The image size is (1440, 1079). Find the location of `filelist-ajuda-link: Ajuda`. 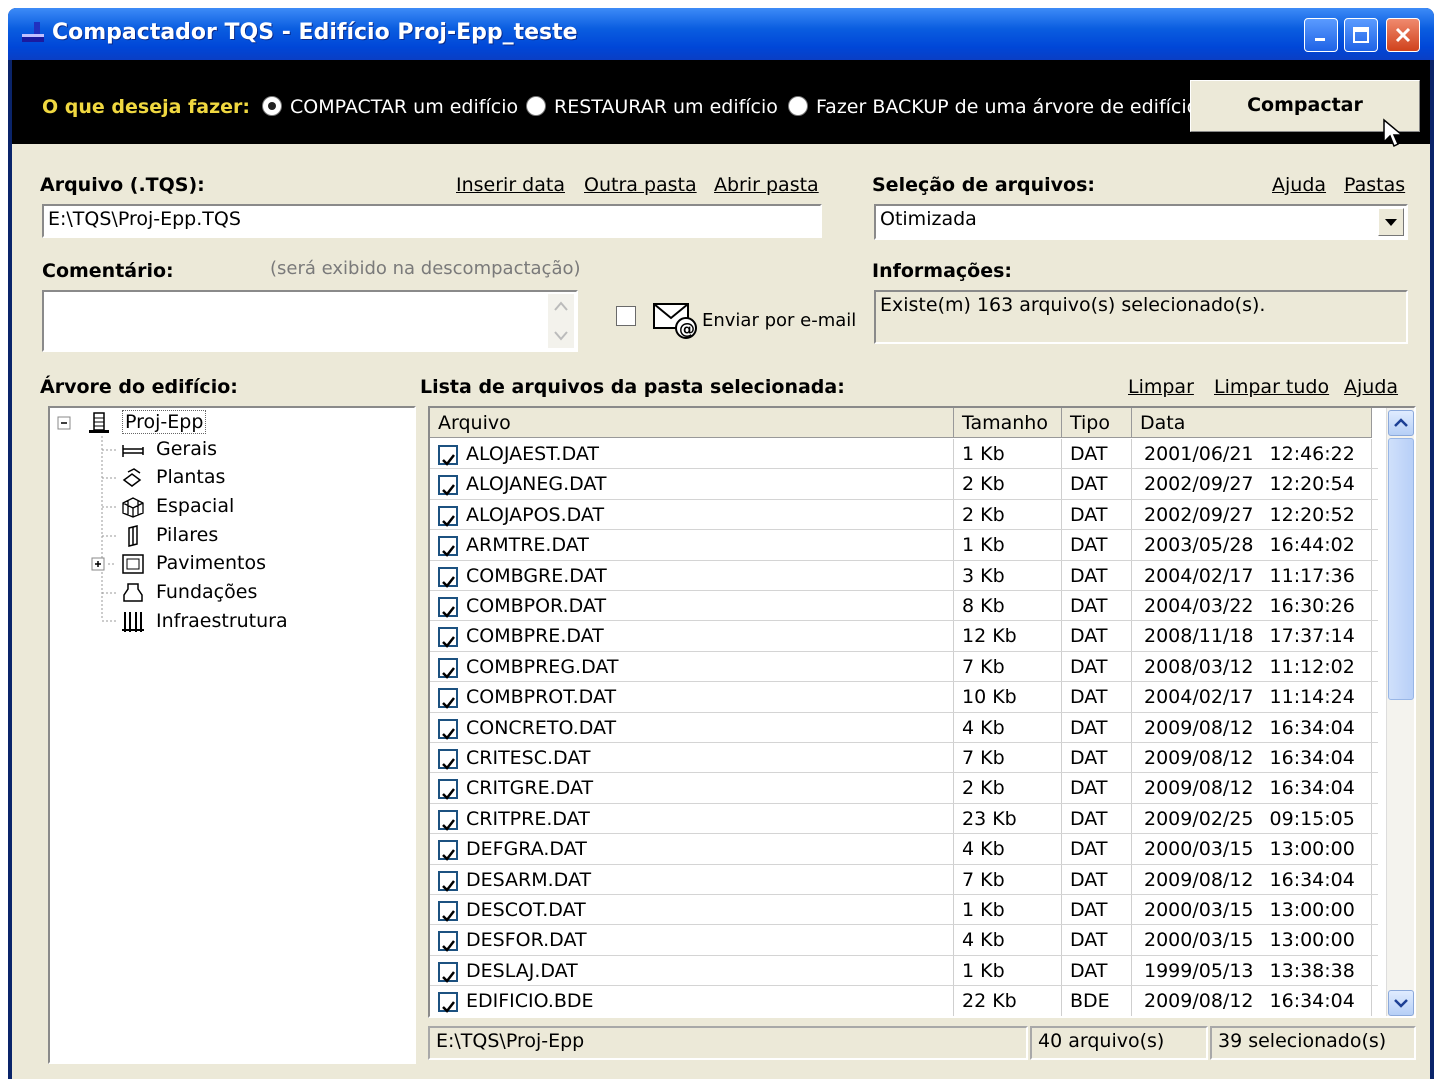

filelist-ajuda-link: Ajuda is located at coordinates (1371, 387).